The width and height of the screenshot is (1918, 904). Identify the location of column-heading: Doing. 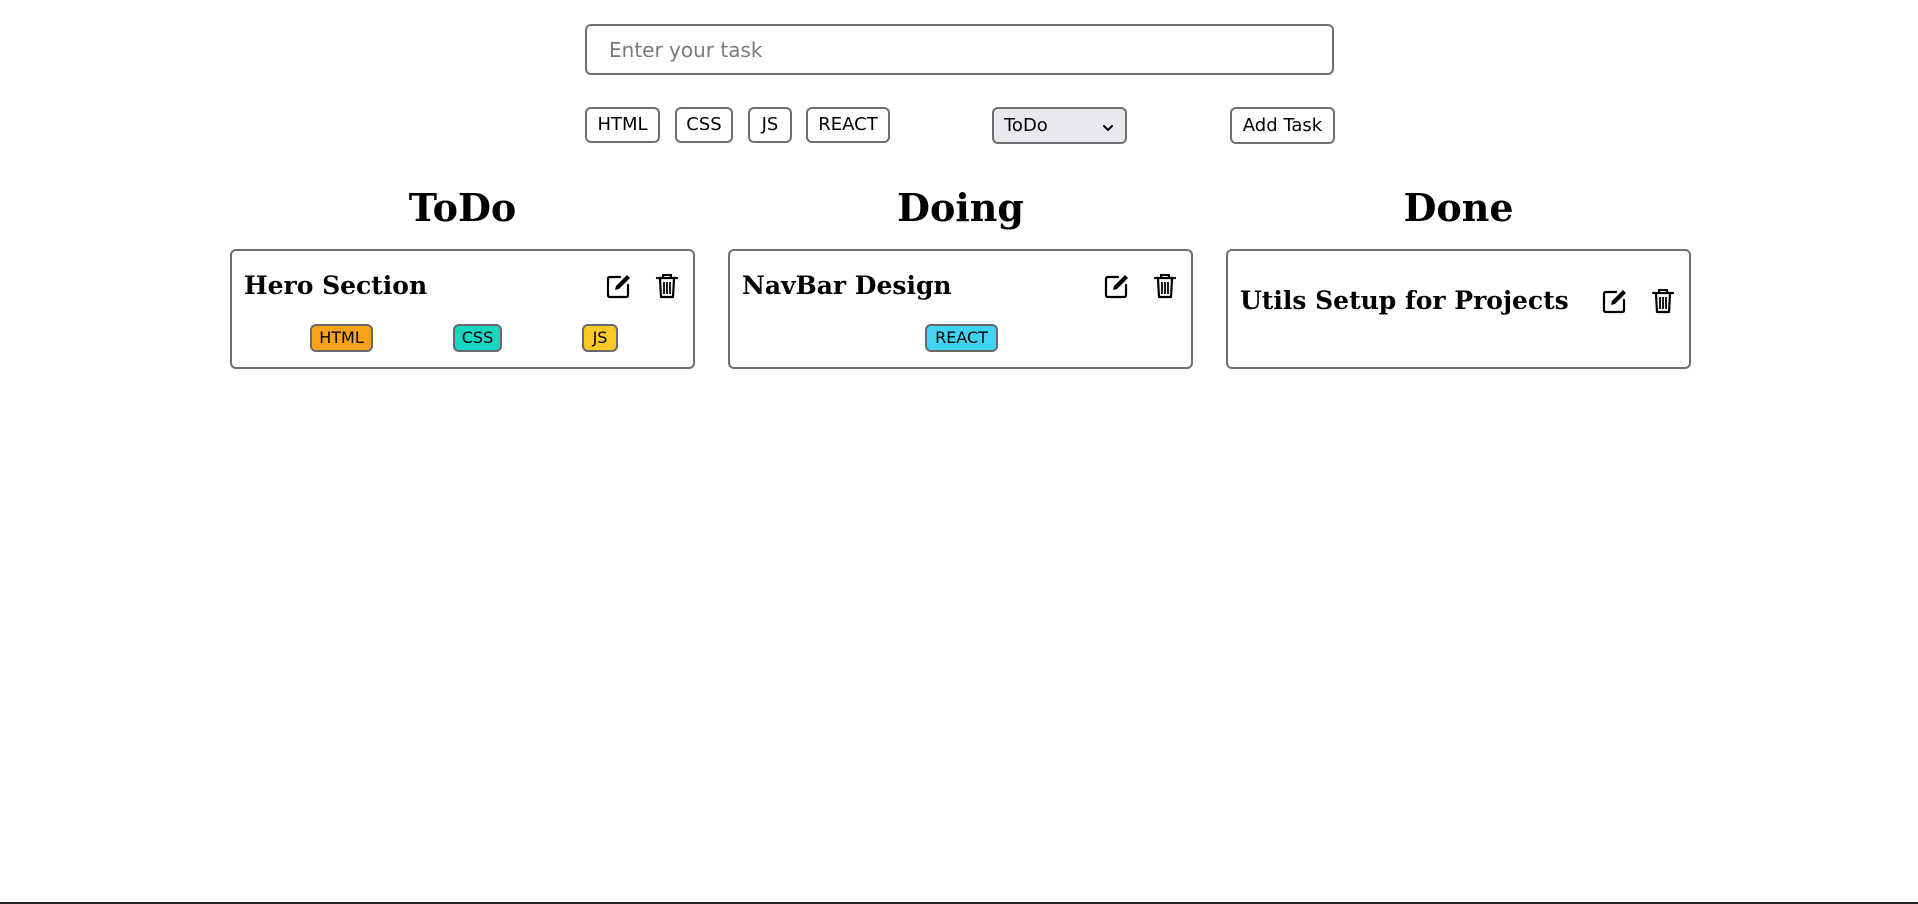
(960, 207).